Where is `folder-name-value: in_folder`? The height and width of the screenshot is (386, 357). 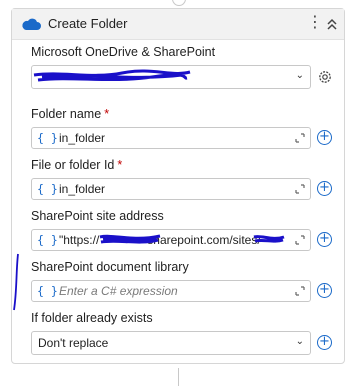
folder-name-value: in_folder is located at coordinates (82, 138).